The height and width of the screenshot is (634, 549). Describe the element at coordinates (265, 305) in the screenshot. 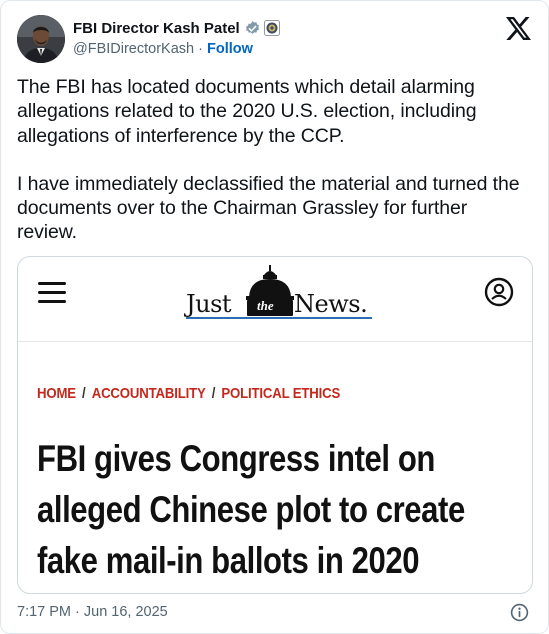

I see `brand-the-text: the` at that location.